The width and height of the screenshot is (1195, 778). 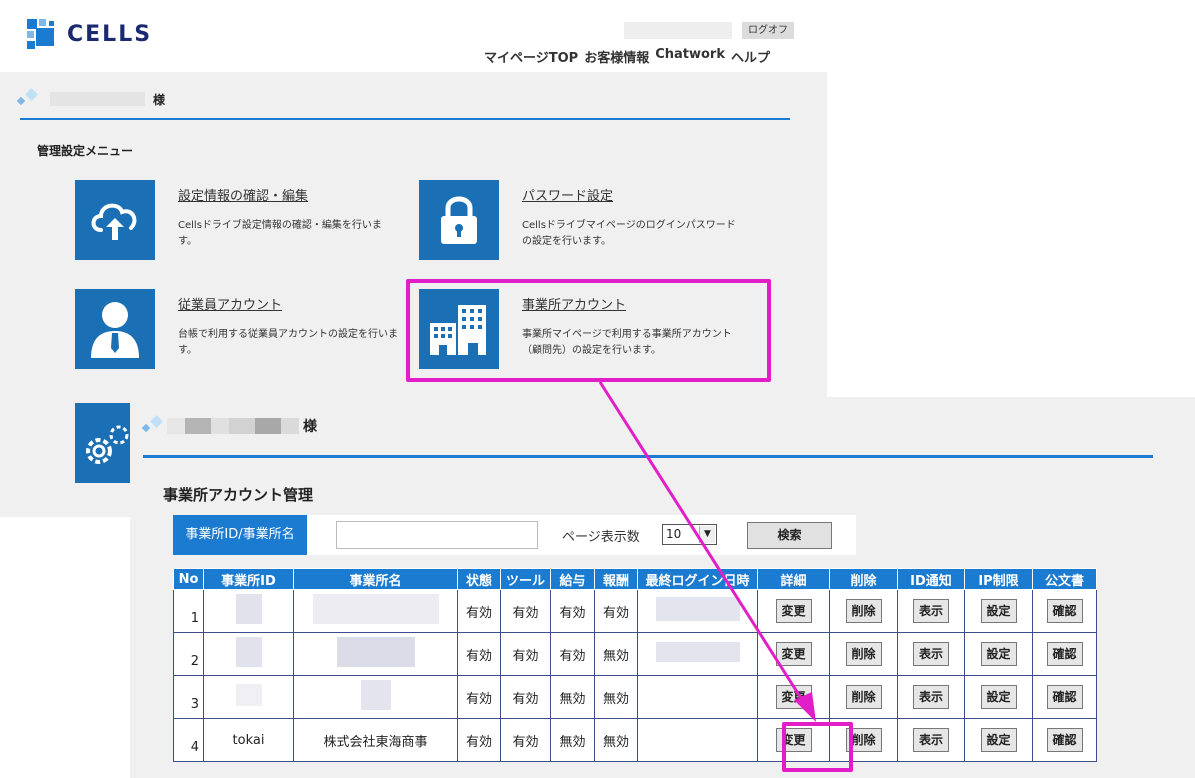 I want to click on annotation-arrow, so click(x=707, y=551).